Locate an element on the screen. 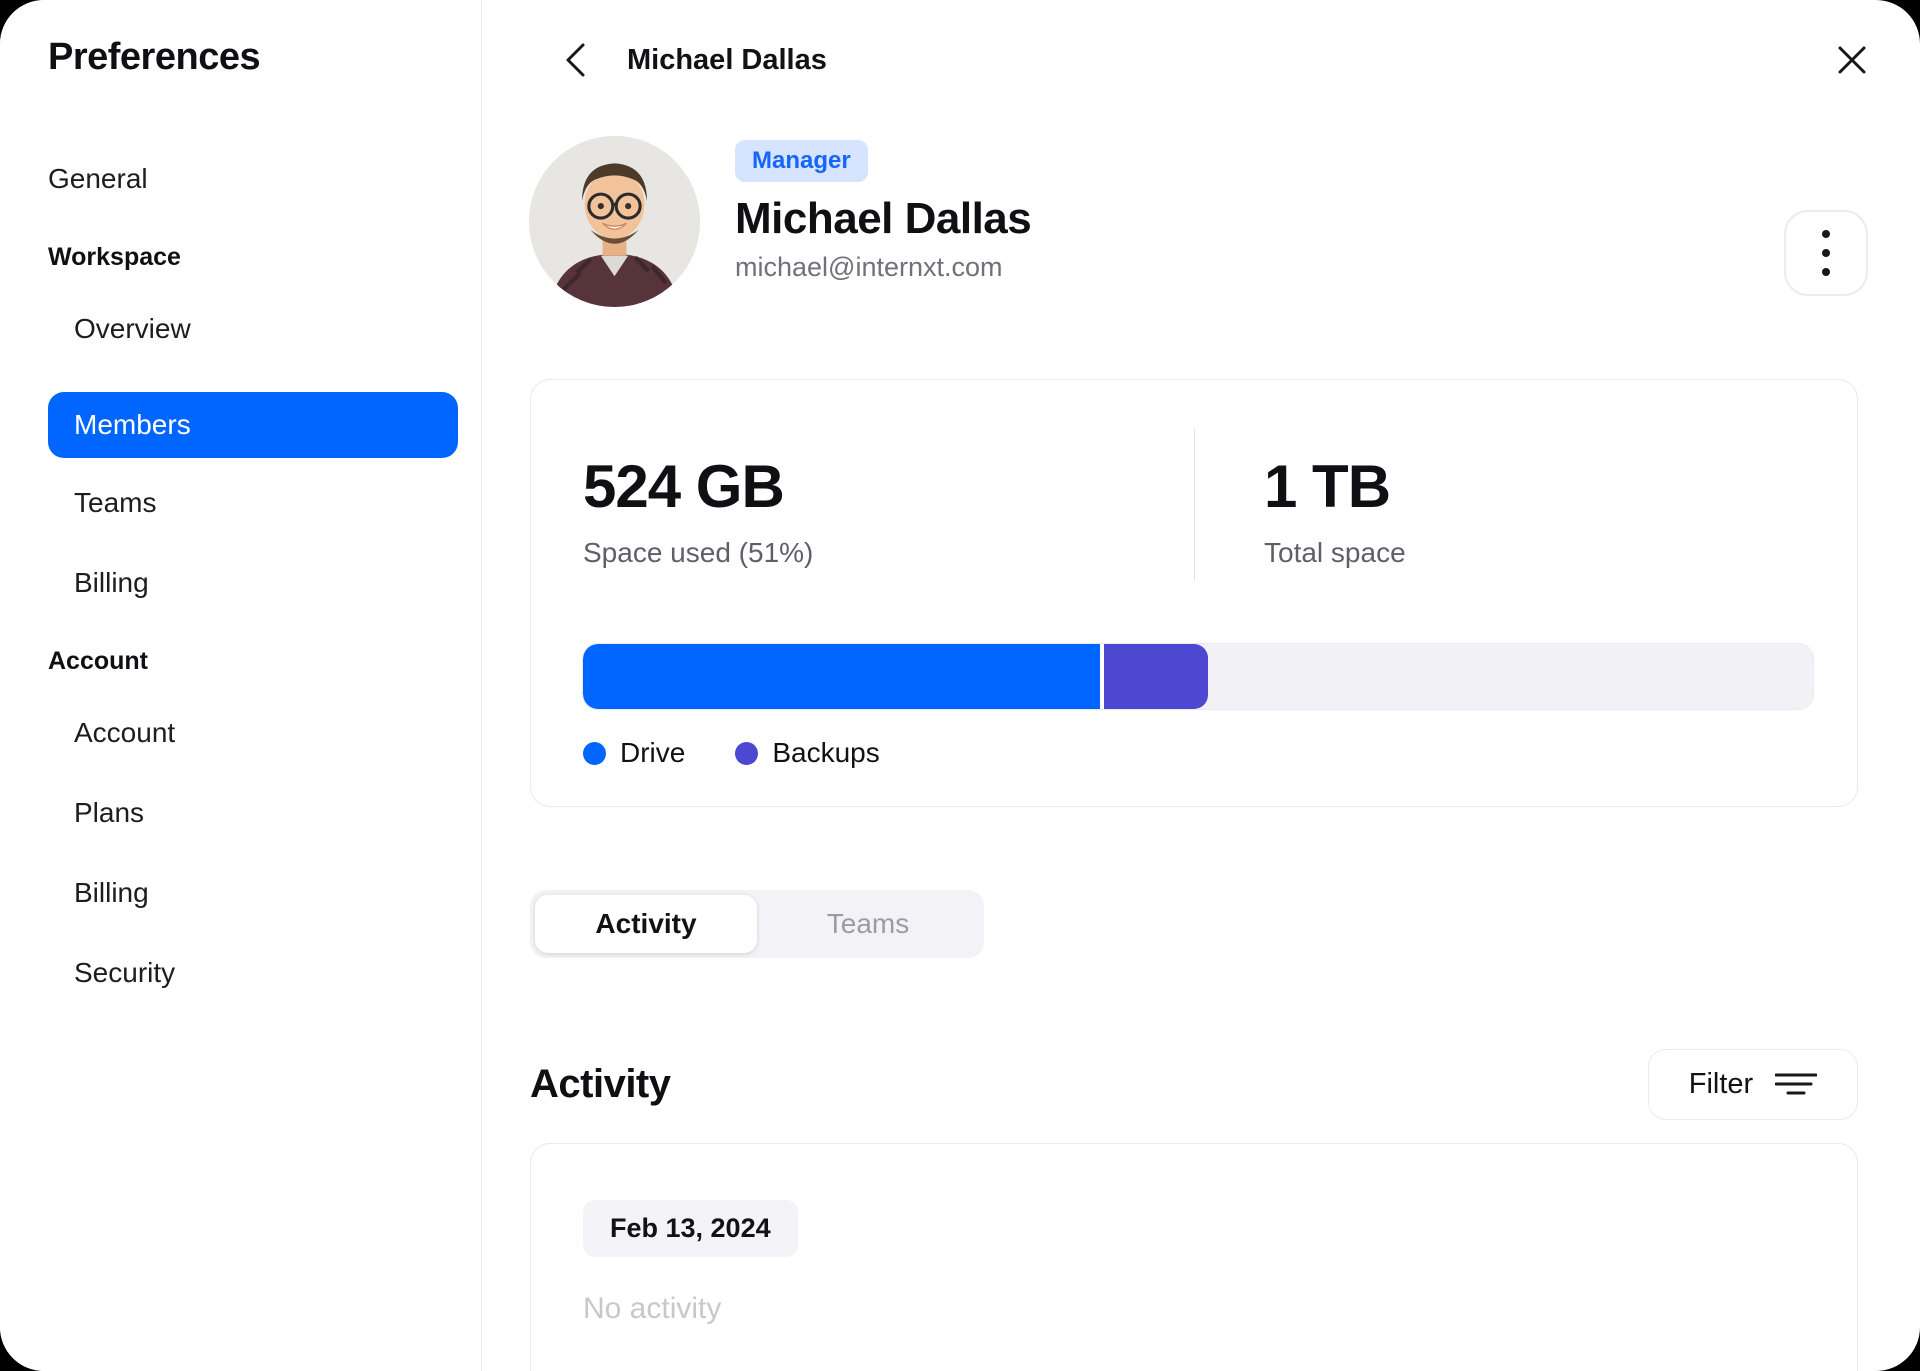  storage-legend: Drive Backups is located at coordinates (1220, 753).